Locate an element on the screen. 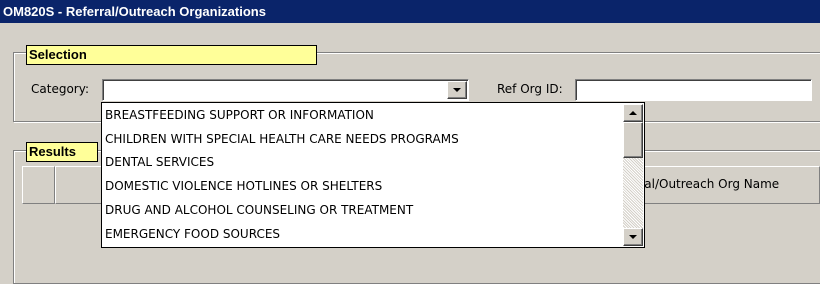  category-option: BREASTFEEDING SUPPORT OR INFORMATION is located at coordinates (239, 115).